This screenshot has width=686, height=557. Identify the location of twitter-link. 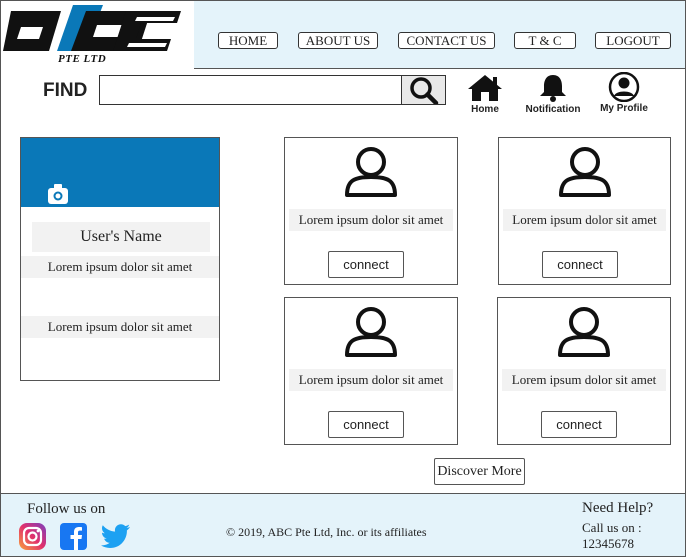
(115, 538).